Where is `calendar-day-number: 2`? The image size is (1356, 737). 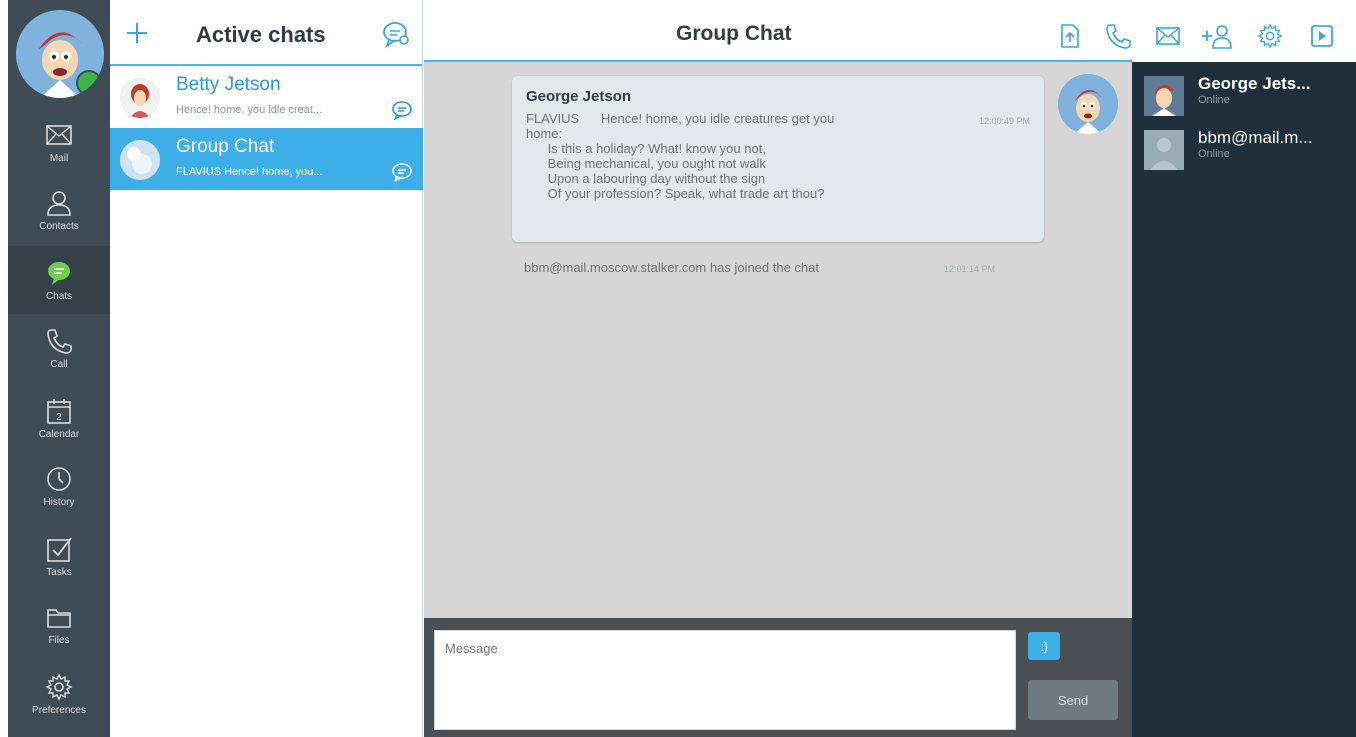
calendar-day-number: 2 is located at coordinates (59, 417).